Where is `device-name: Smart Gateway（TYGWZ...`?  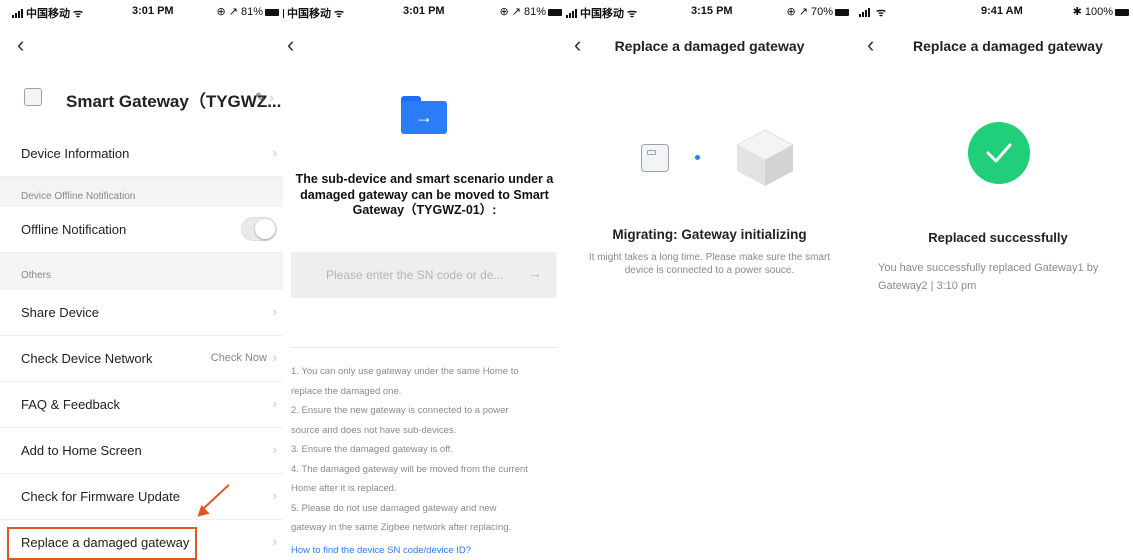
device-name: Smart Gateway（TYGWZ... is located at coordinates (174, 101).